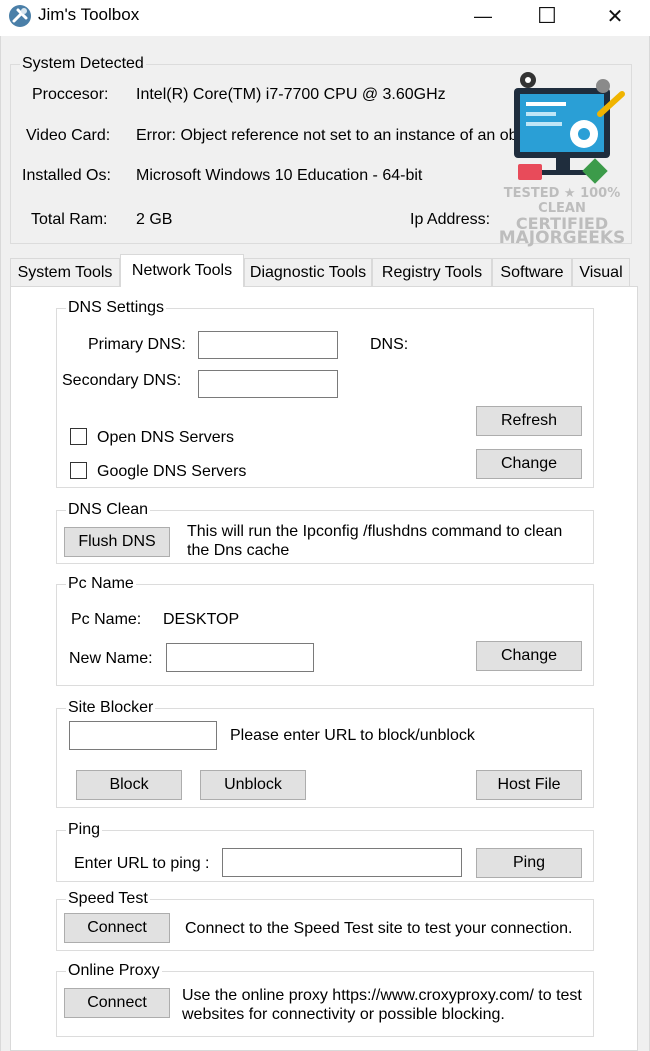  I want to click on close-button: ✕, so click(615, 16).